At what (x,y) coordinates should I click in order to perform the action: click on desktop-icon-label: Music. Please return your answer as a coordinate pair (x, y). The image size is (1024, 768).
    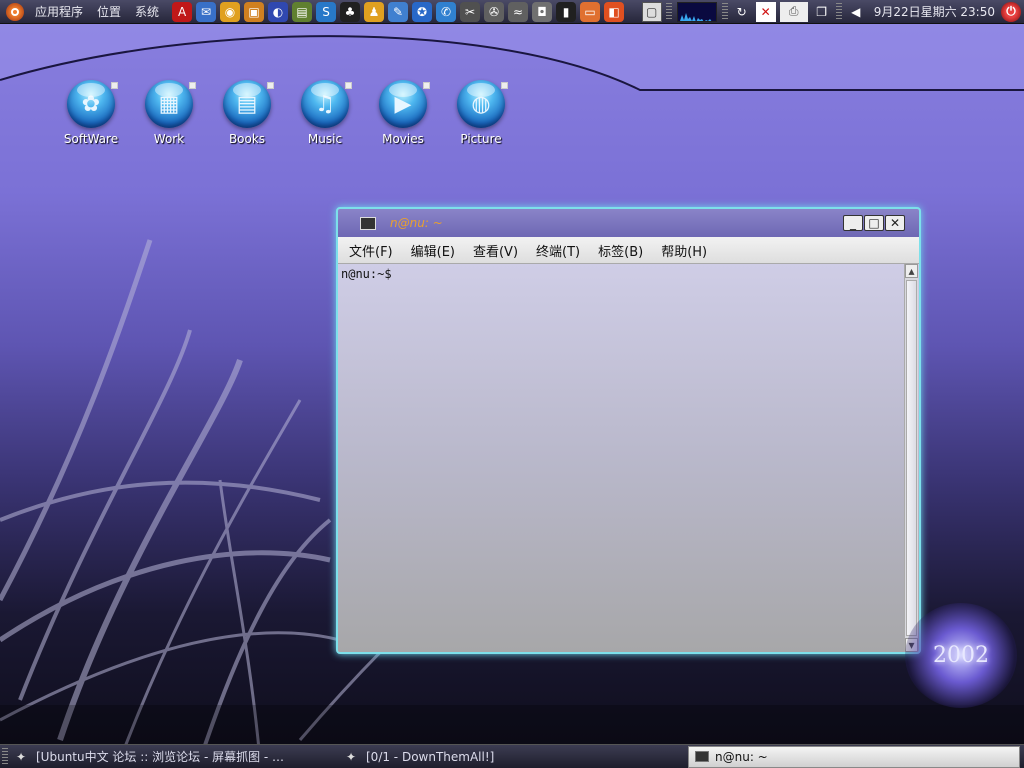
    Looking at the image, I should click on (325, 139).